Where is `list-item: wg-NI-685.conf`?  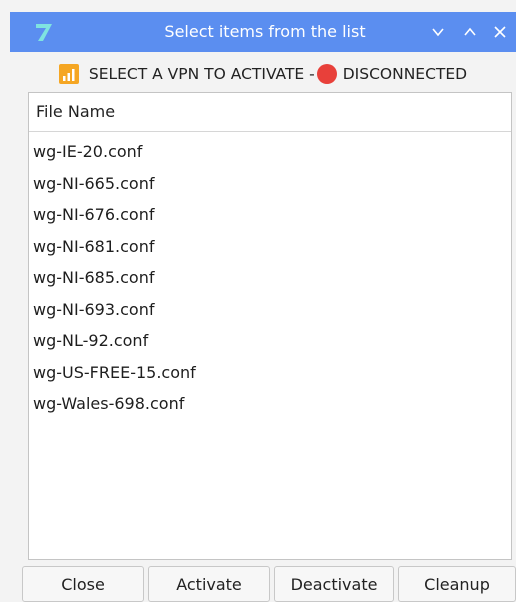
list-item: wg-NI-685.conf is located at coordinates (270, 278).